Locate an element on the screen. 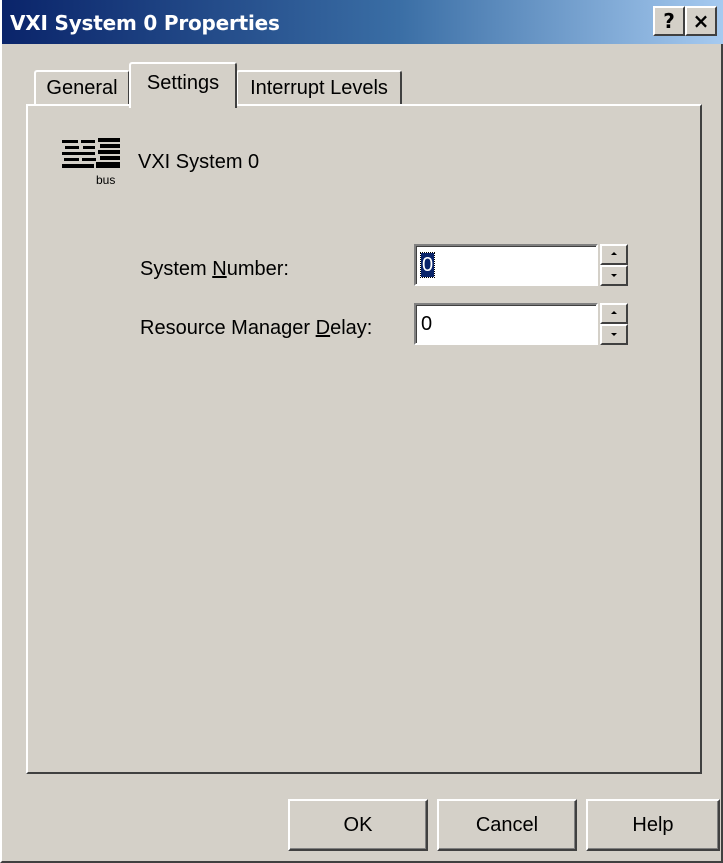  system-number-input: 0 is located at coordinates (506, 265).